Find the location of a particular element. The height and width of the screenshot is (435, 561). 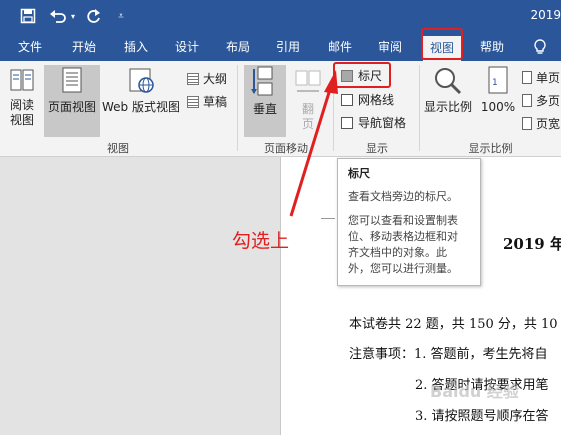

annotation-text: 勾选上 is located at coordinates (261, 241).